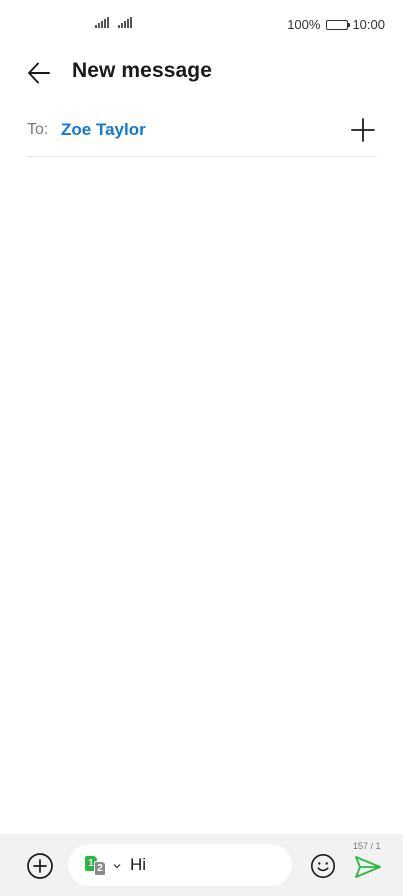  I want to click on send-icon, so click(368, 867).